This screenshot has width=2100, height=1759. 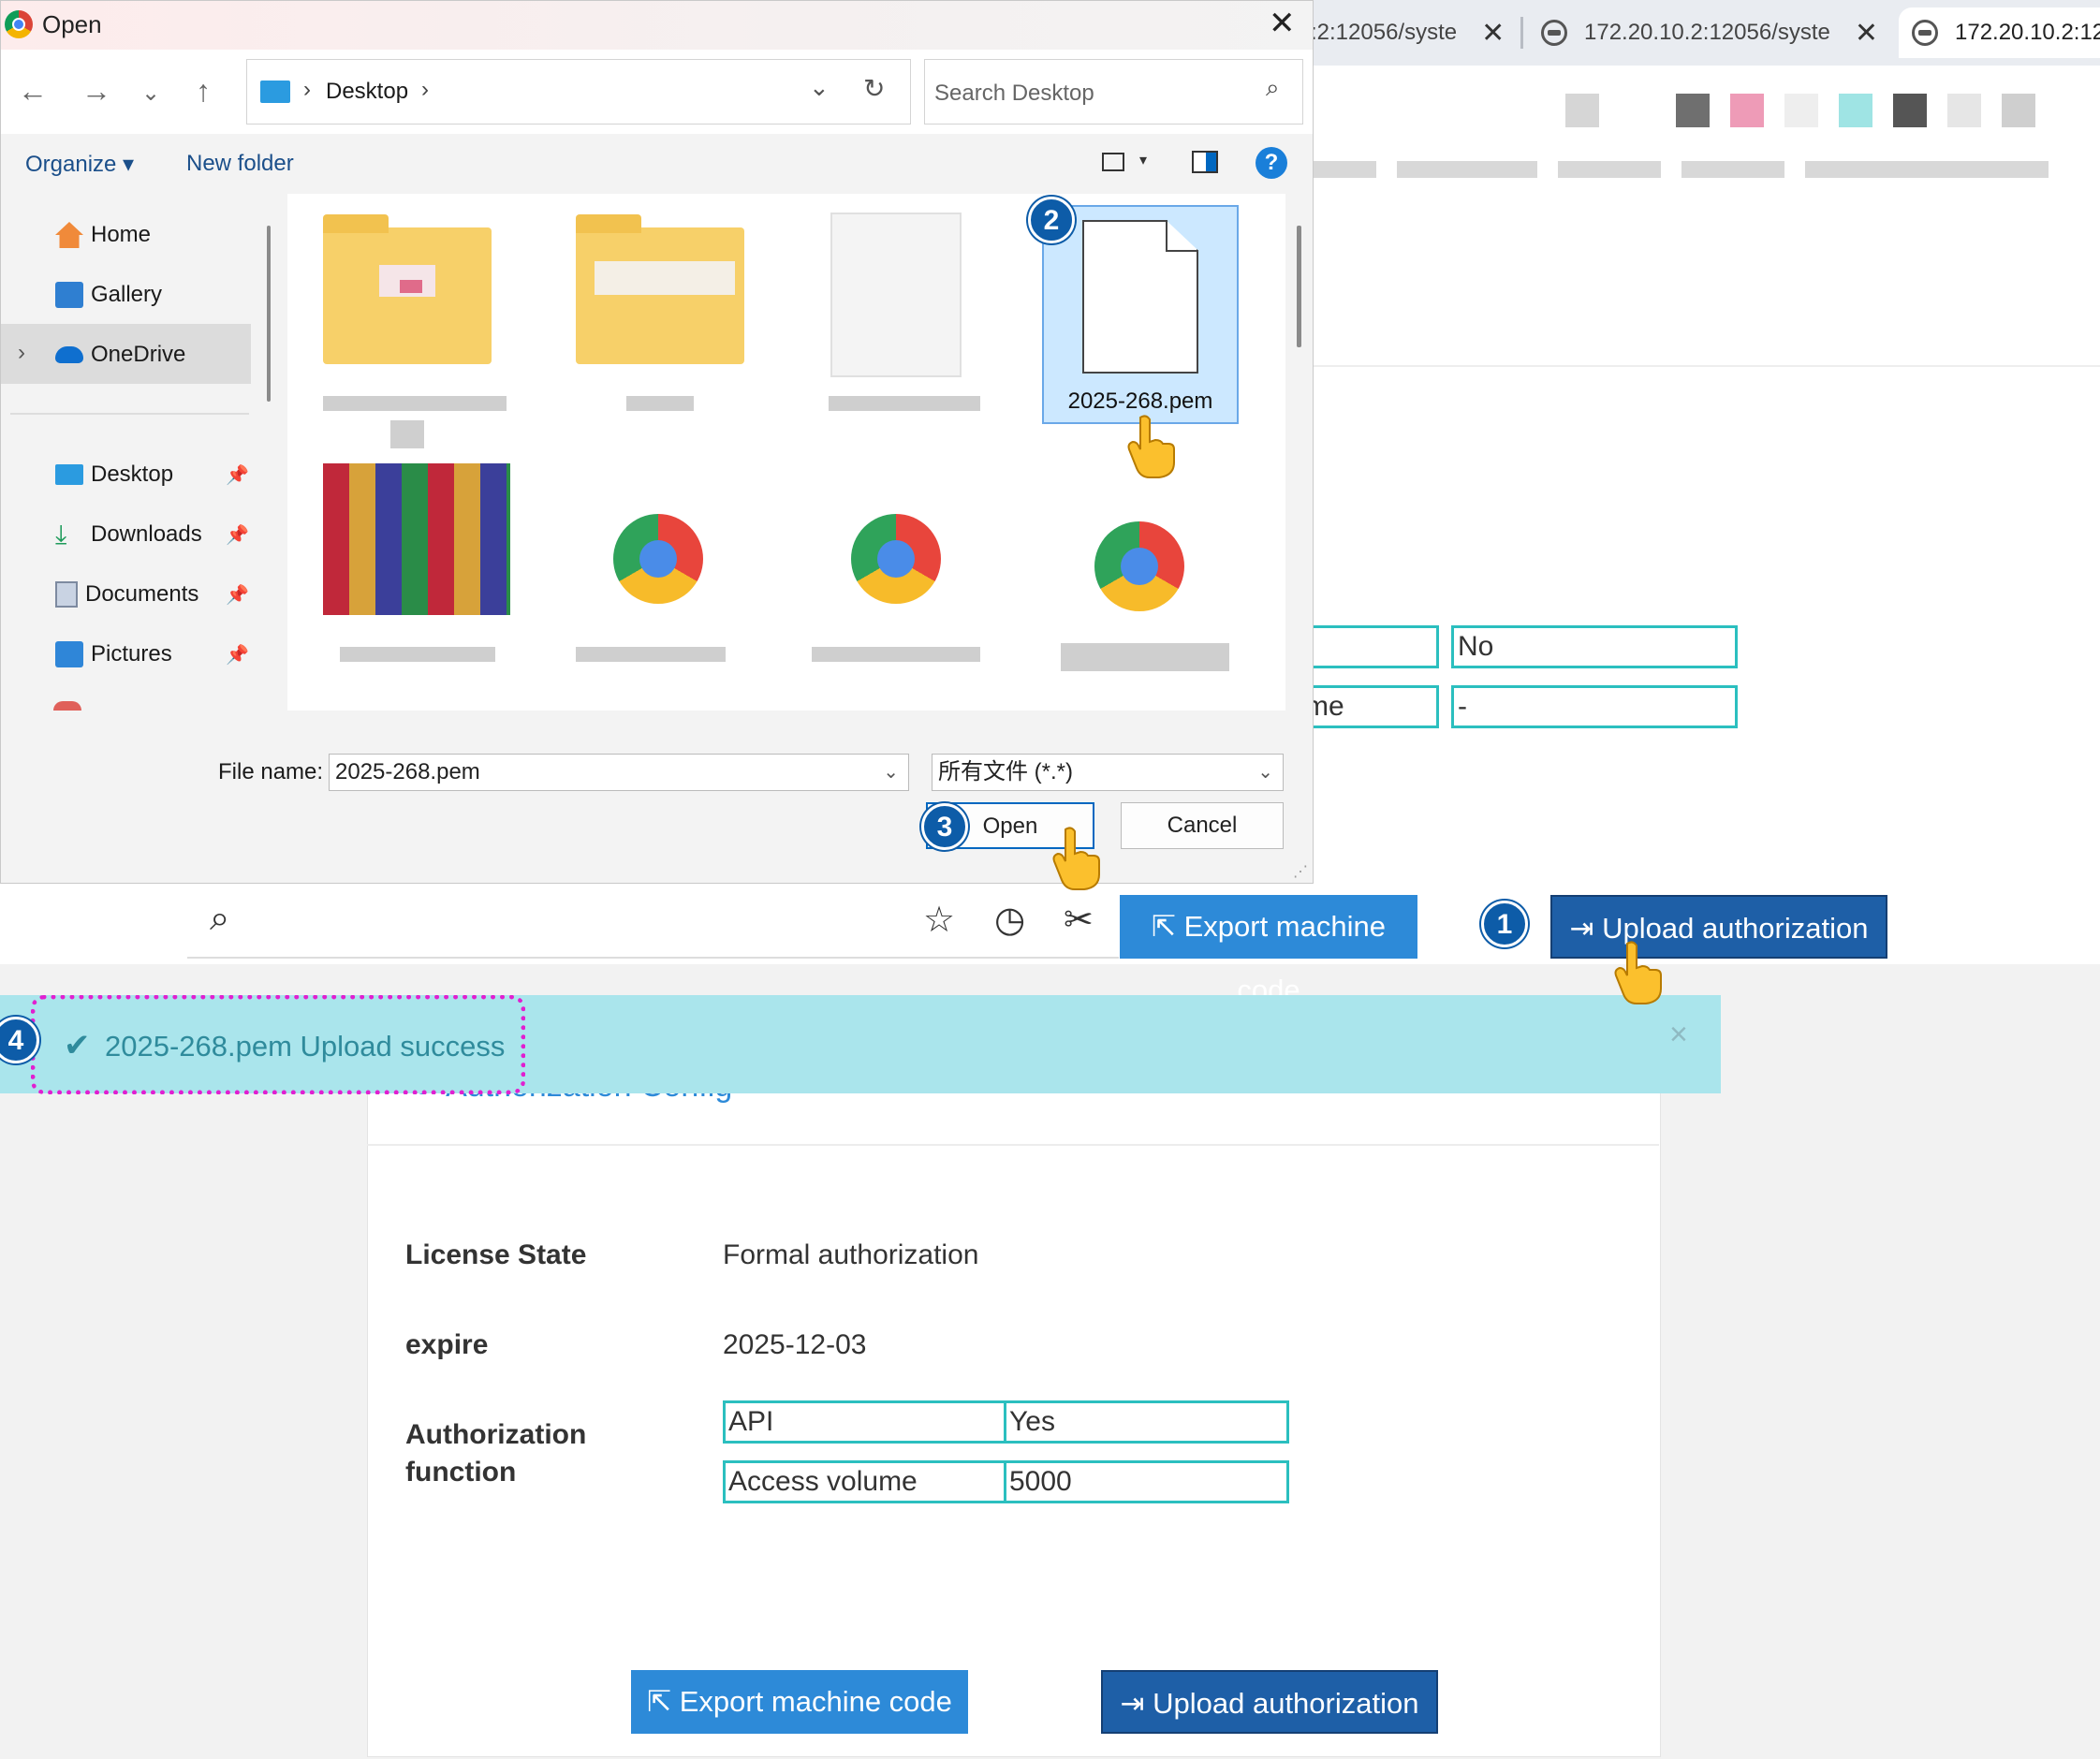 I want to click on export-machine-code-button: ⇱ Export machine code, so click(x=799, y=1702).